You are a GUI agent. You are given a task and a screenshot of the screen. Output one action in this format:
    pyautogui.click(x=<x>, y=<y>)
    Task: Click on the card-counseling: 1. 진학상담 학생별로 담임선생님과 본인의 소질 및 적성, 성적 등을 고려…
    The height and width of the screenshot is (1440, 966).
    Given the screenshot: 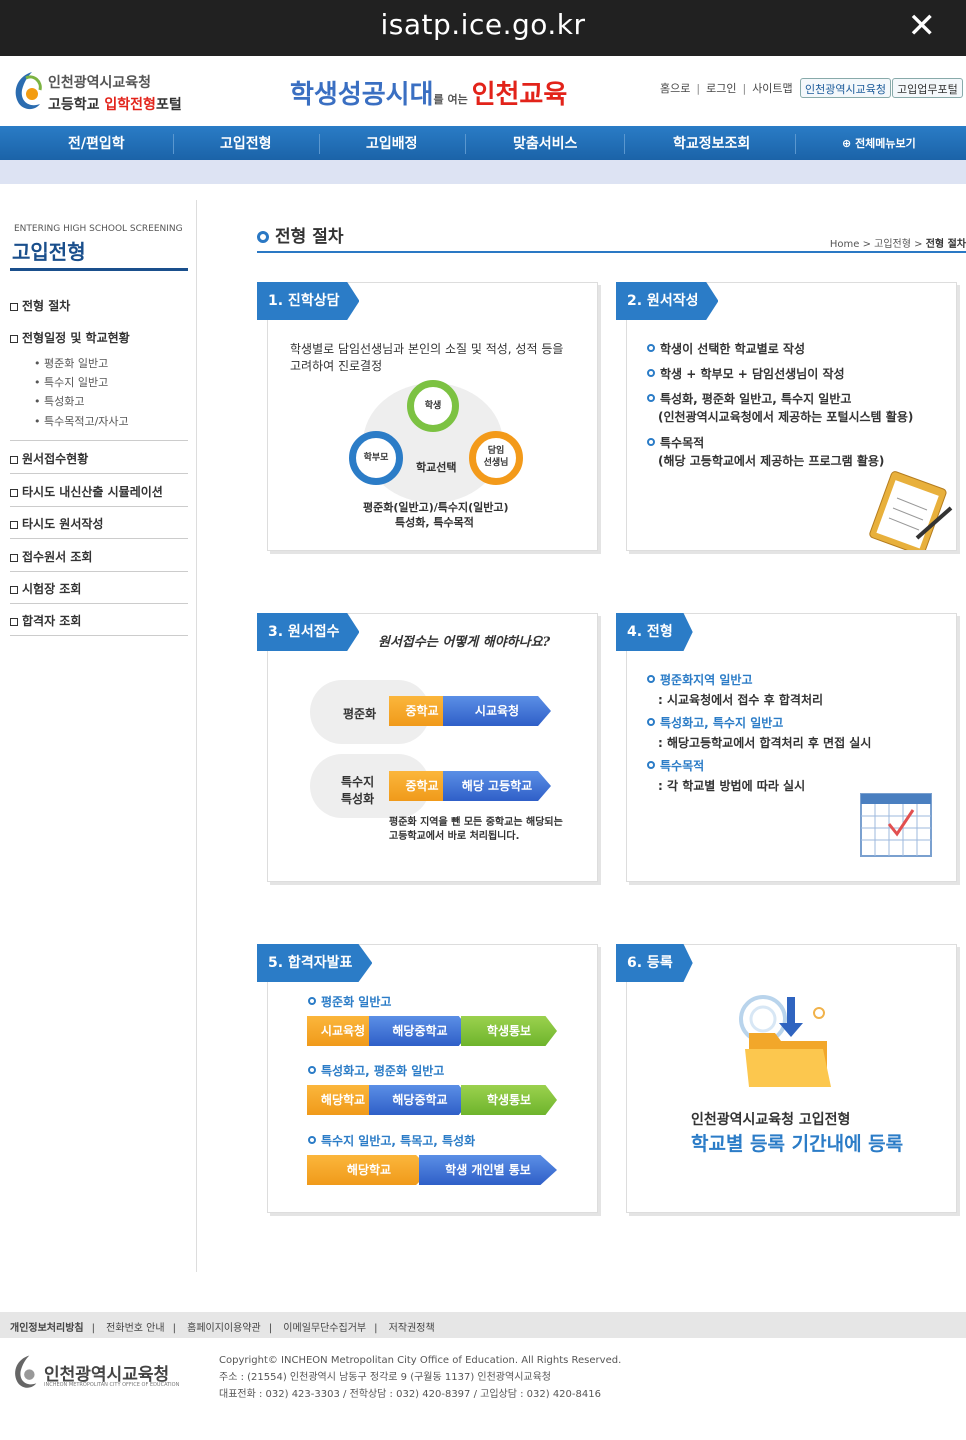 What is the action you would take?
    pyautogui.click(x=427, y=416)
    